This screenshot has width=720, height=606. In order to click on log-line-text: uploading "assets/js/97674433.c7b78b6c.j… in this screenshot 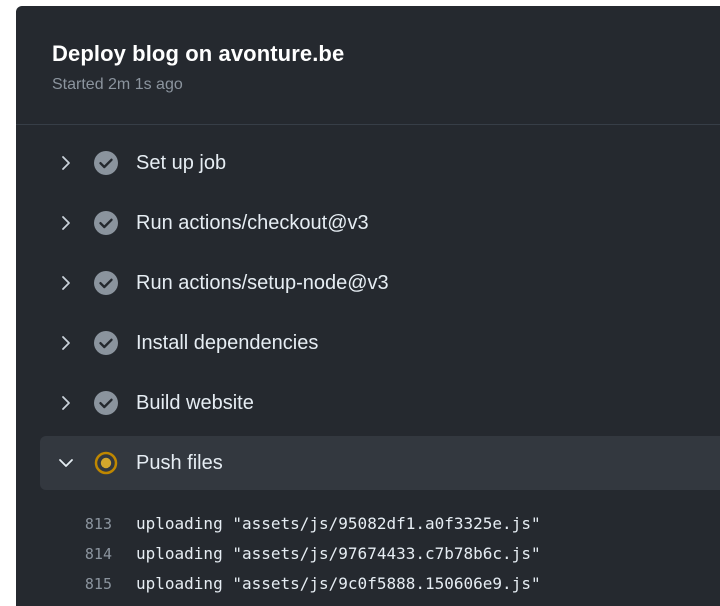, I will do `click(338, 553)`.